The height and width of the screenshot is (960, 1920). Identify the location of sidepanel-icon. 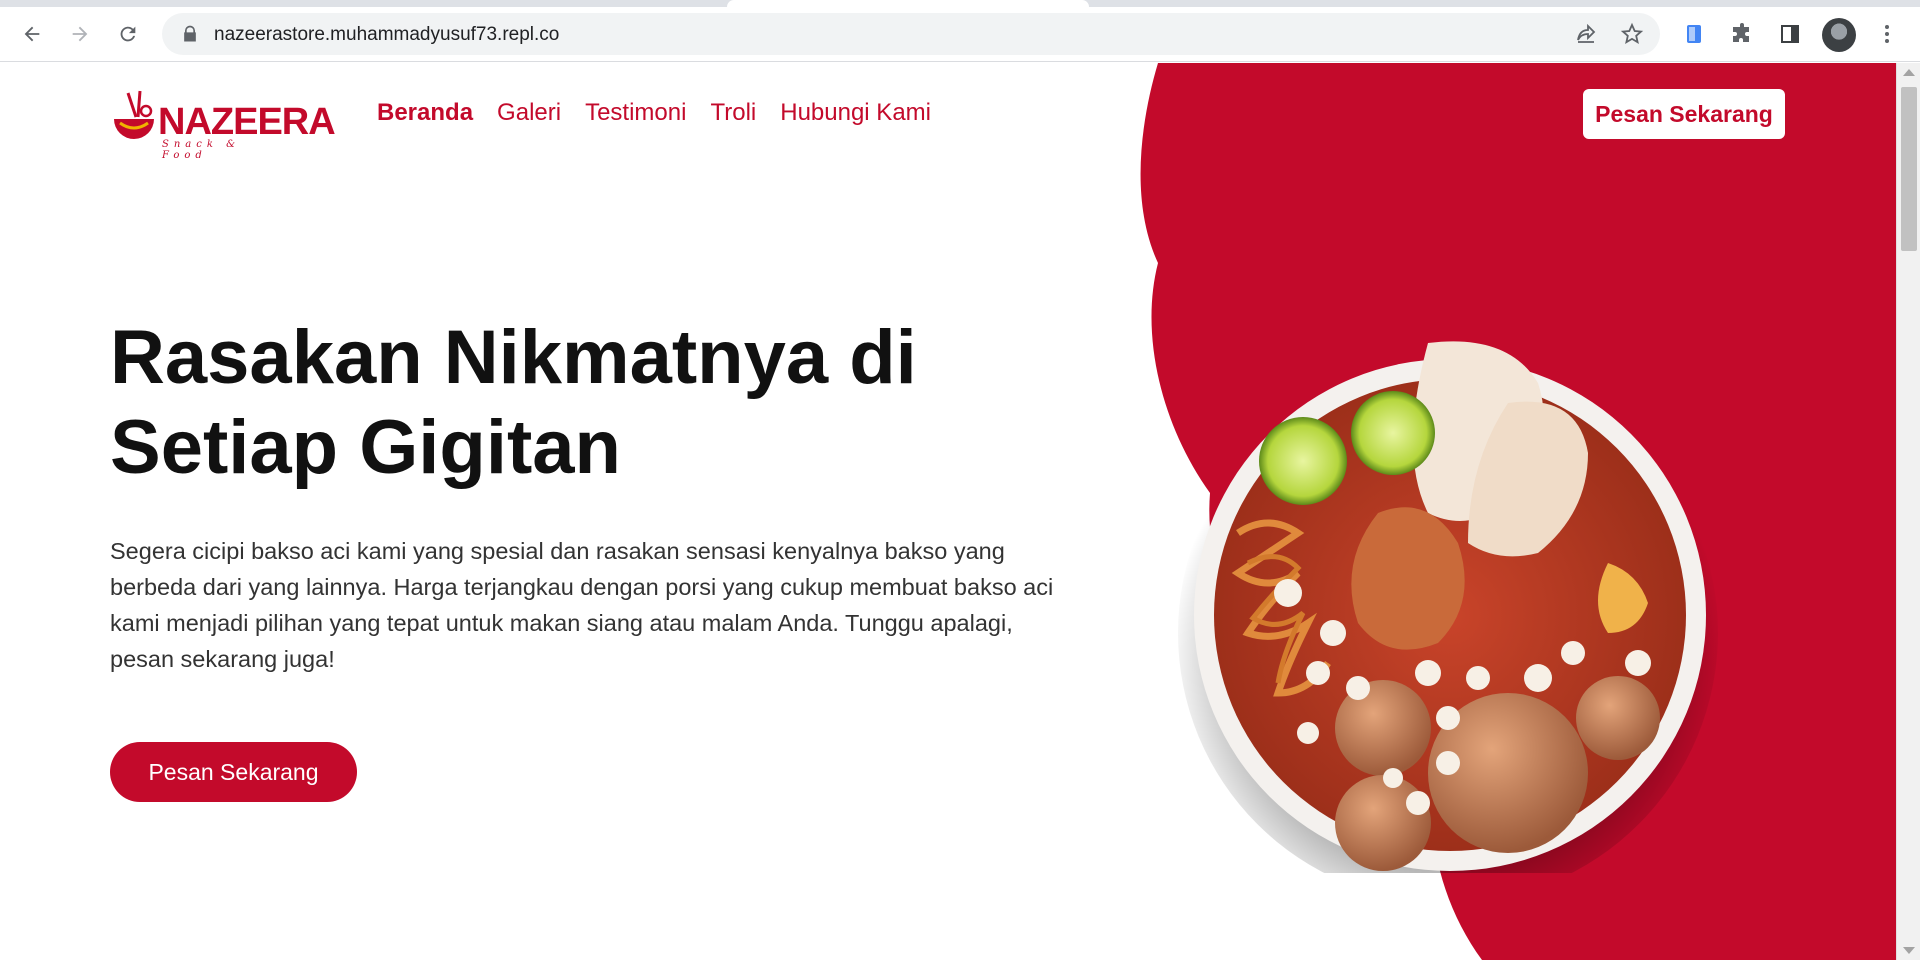
(1790, 34).